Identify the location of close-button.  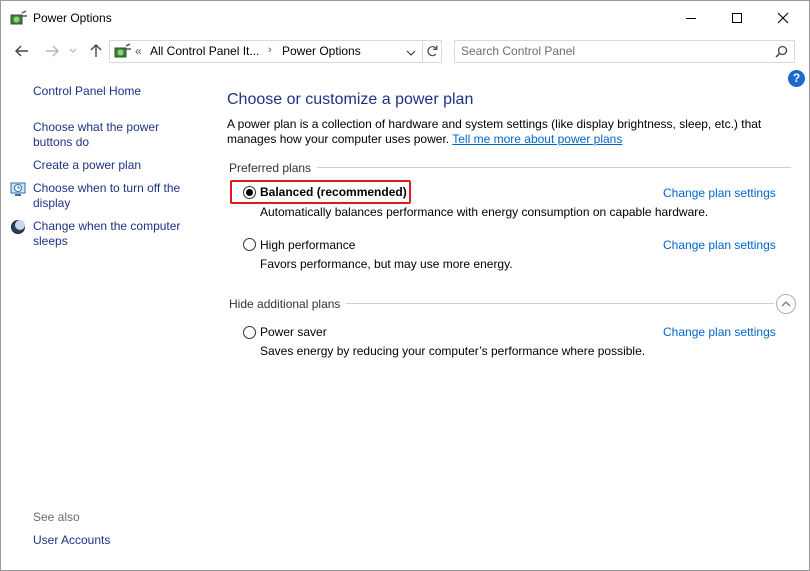
(783, 18).